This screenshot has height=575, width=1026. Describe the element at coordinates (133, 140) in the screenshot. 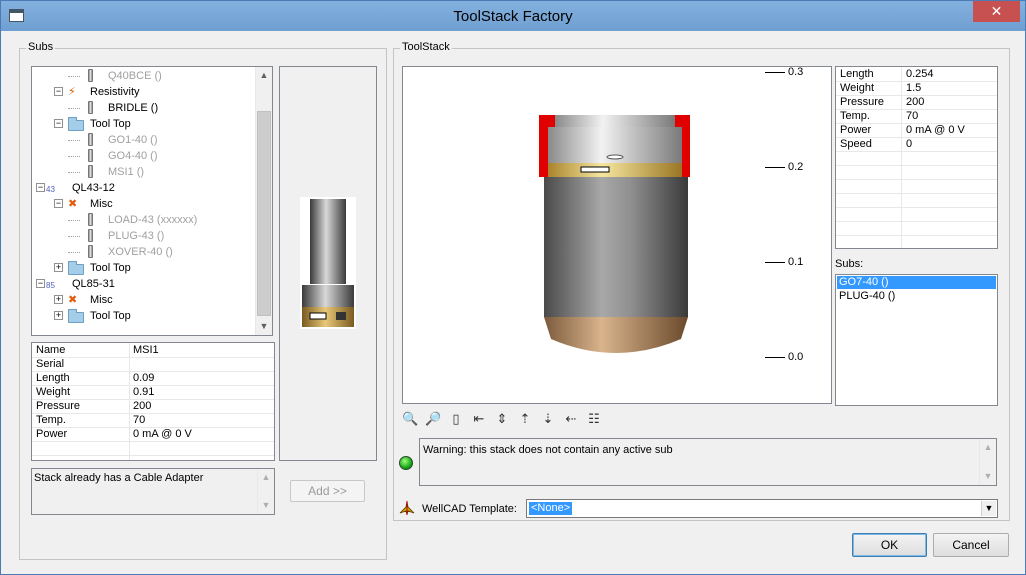

I see `tree-item-label: GO1-40 ()` at that location.